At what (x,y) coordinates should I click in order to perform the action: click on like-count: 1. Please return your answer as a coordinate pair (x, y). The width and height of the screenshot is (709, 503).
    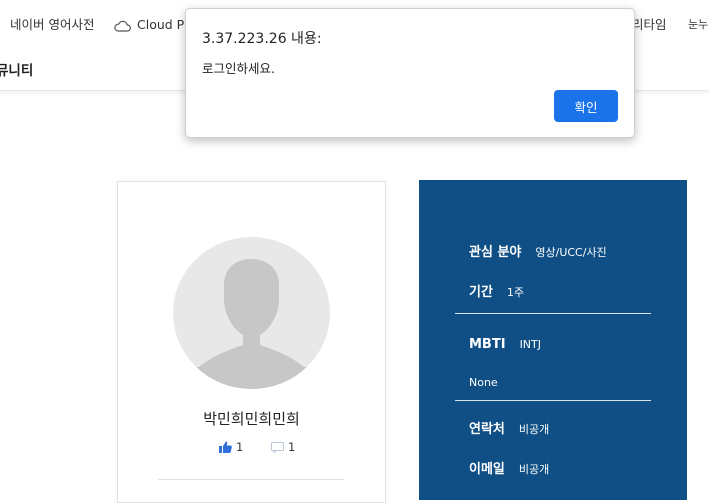
    Looking at the image, I should click on (231, 447).